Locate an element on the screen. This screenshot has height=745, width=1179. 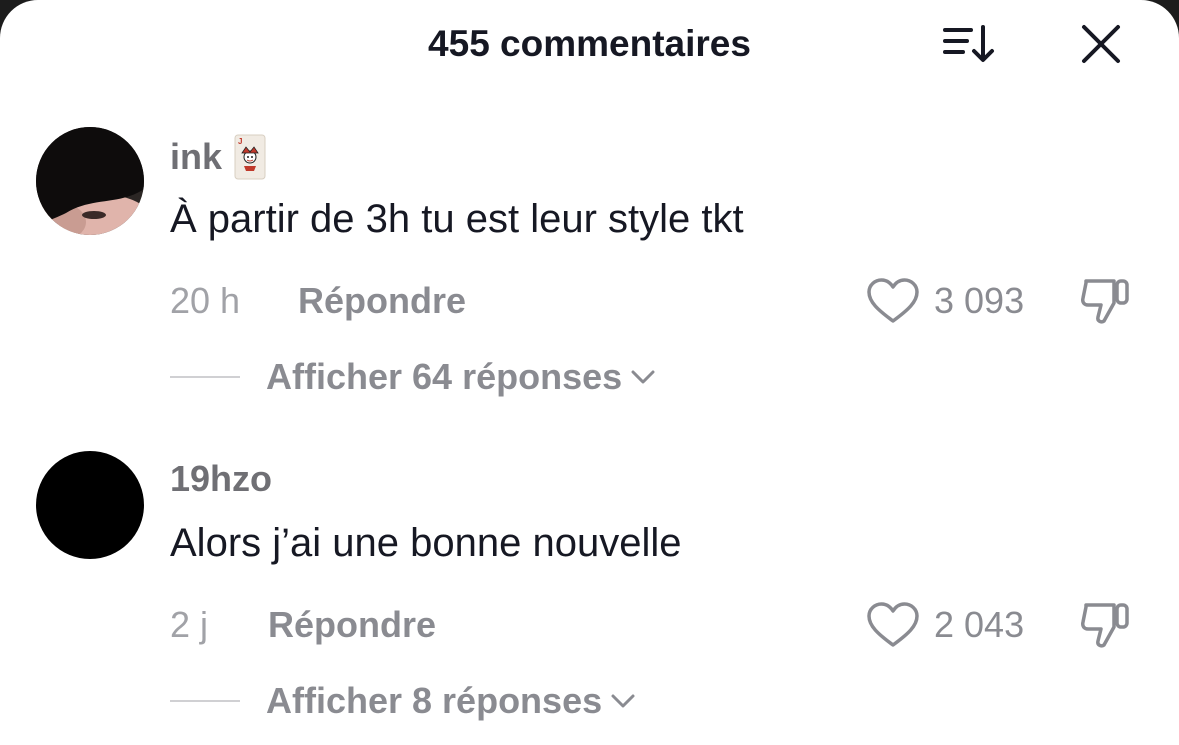
comment-username: ink J is located at coordinates (218, 157).